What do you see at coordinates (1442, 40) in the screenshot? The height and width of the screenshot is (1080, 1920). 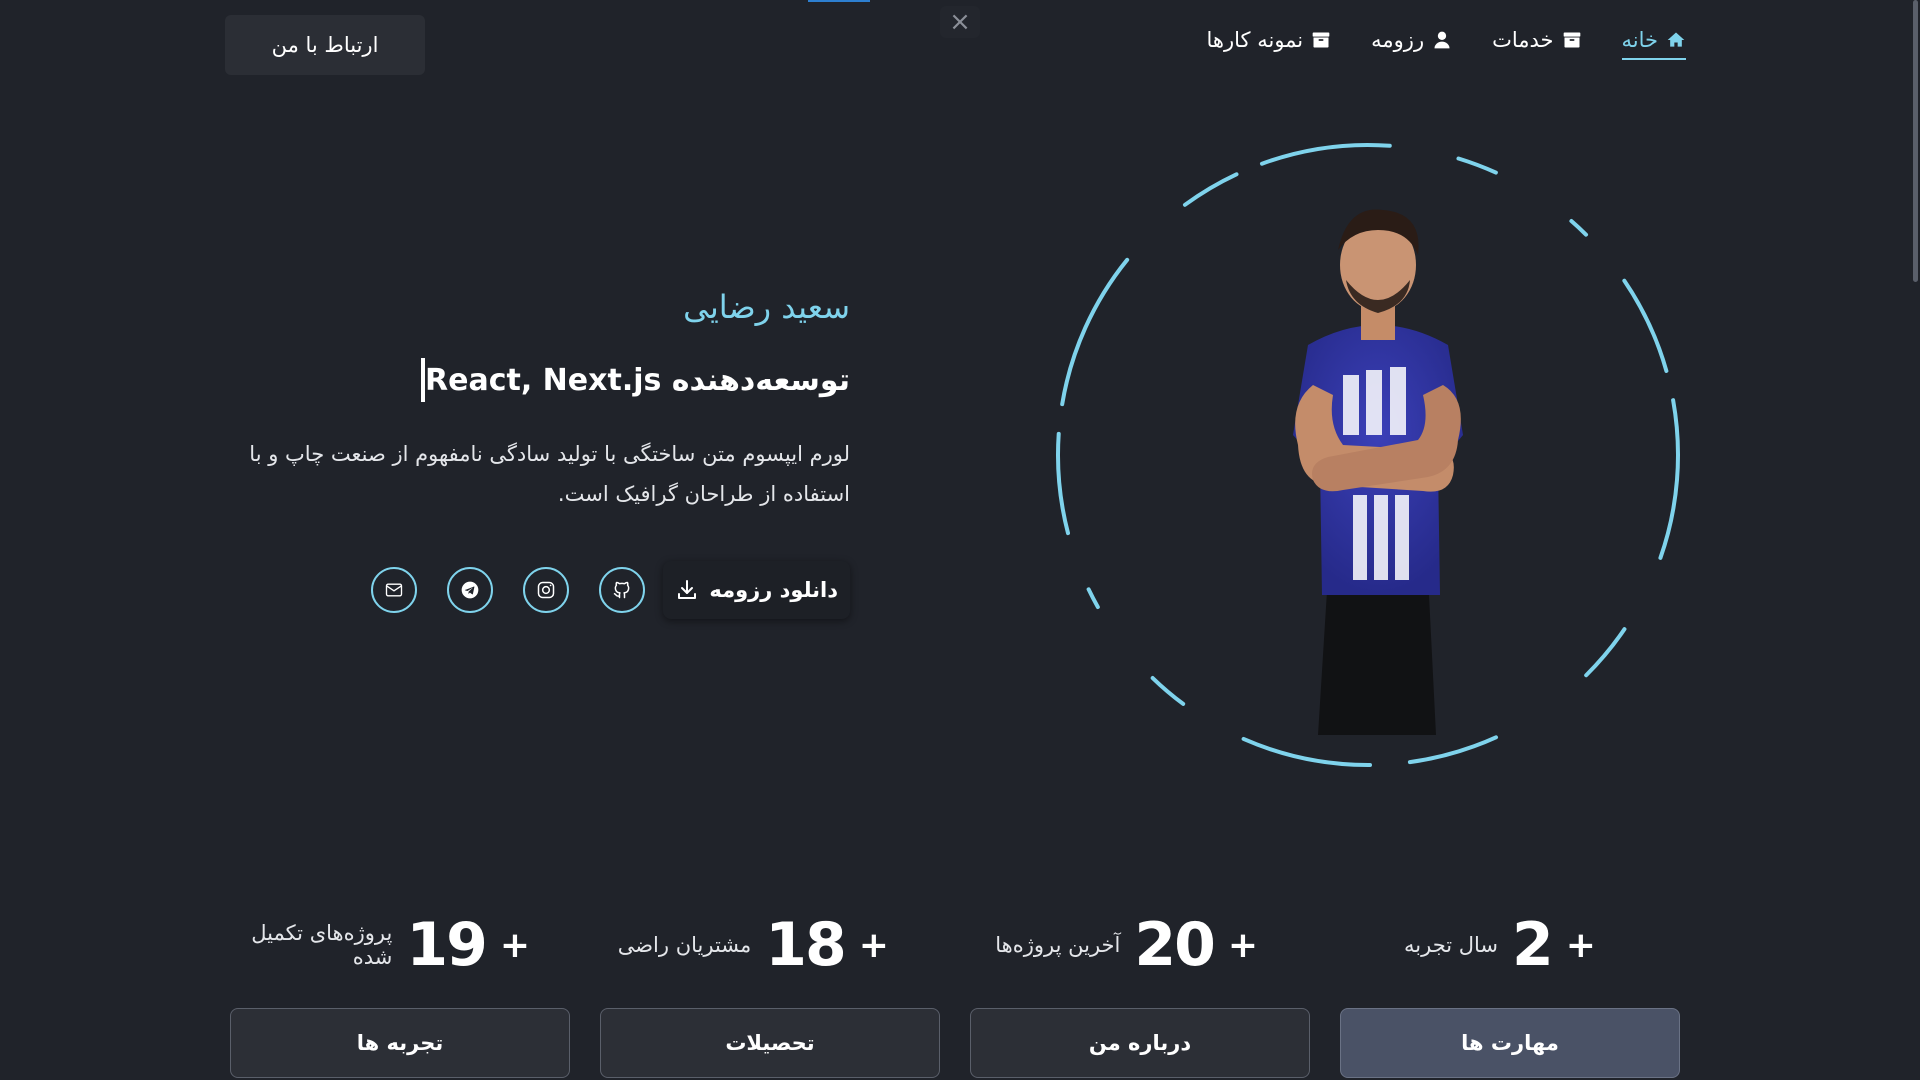 I see `user-icon` at bounding box center [1442, 40].